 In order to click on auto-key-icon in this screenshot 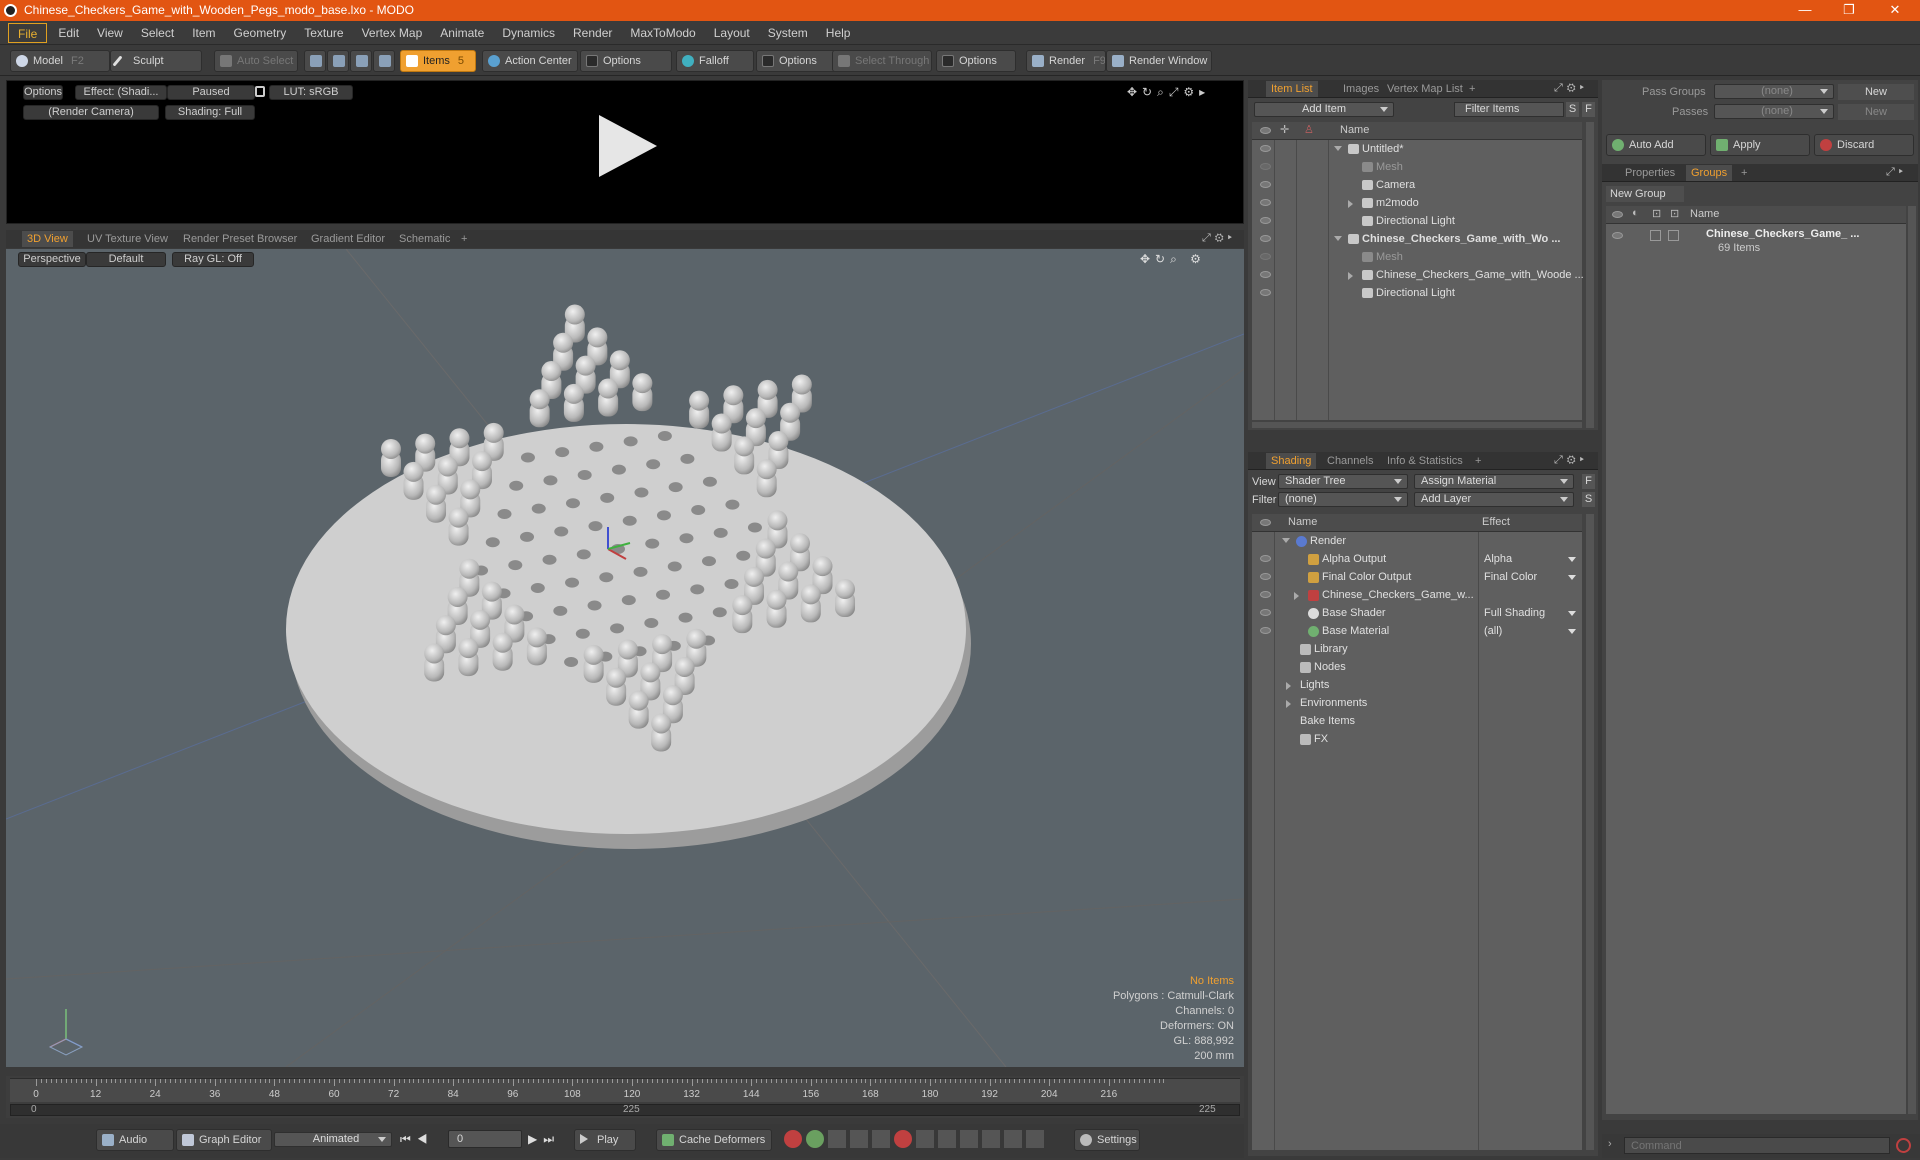, I will do `click(815, 1139)`.